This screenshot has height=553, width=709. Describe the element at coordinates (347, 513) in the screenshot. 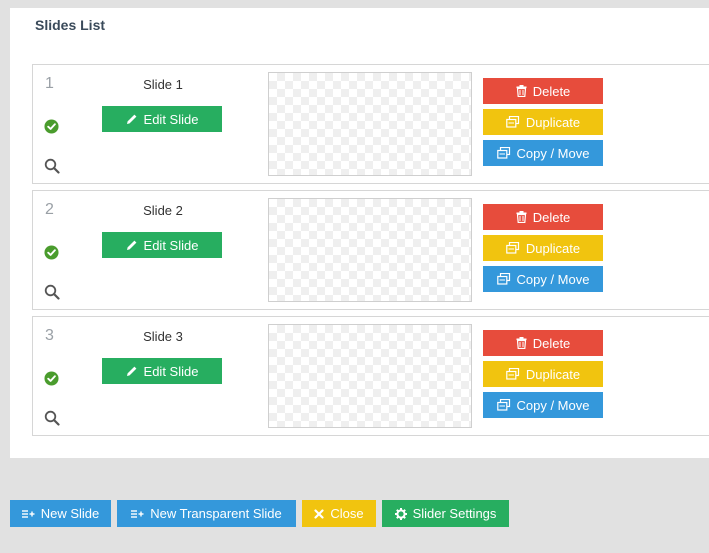

I see `close-label: Close` at that location.